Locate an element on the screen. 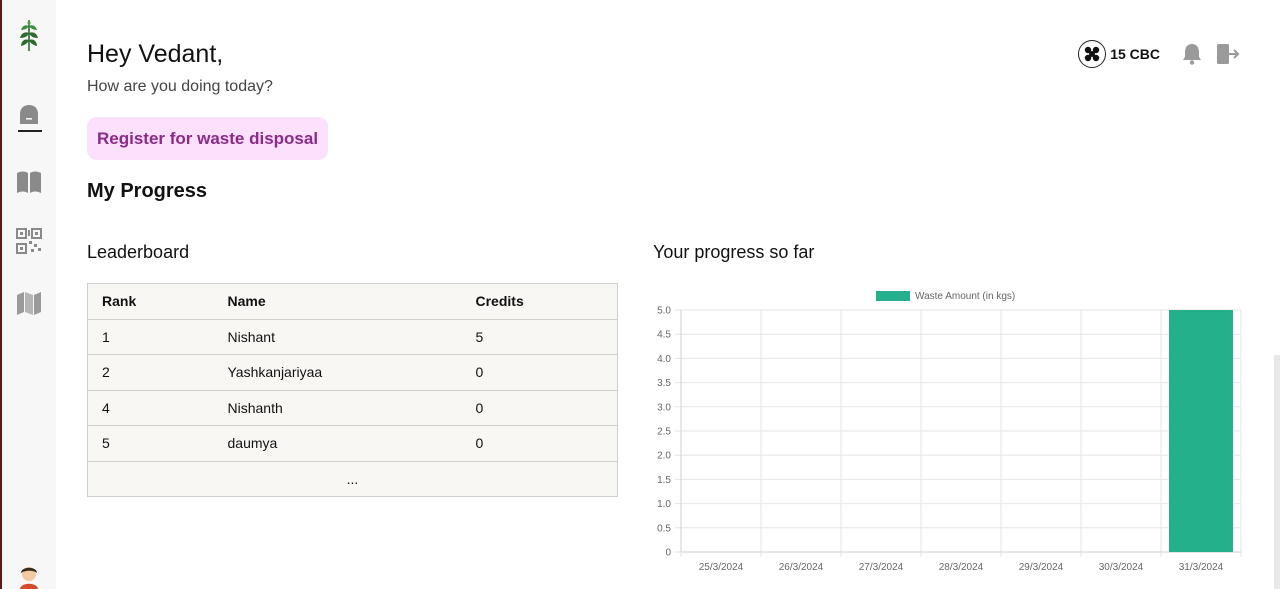  x-tick-label: 27/3/2024 is located at coordinates (881, 567).